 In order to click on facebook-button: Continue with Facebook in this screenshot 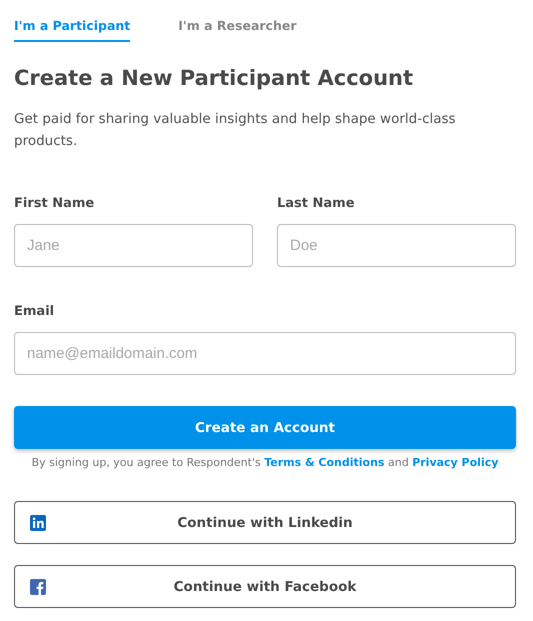, I will do `click(265, 586)`.